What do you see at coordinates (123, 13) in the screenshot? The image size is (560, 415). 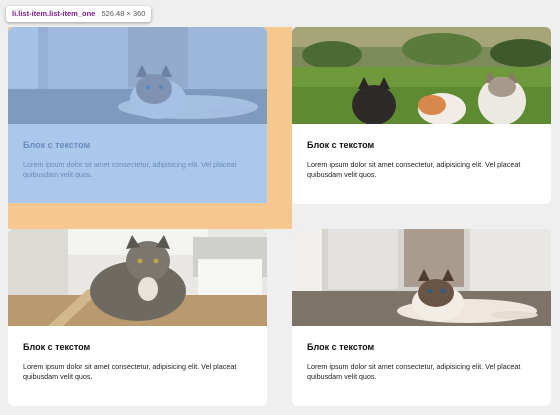 I see `tooltip-dimensions: 526.48 × 360` at bounding box center [123, 13].